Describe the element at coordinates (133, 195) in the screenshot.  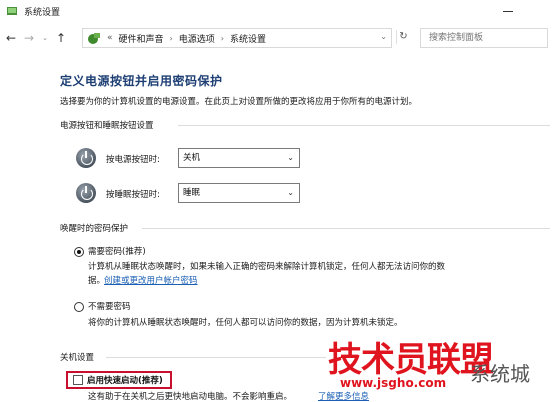
I see `sleep-button-label: 按睡眠按钮时:` at that location.